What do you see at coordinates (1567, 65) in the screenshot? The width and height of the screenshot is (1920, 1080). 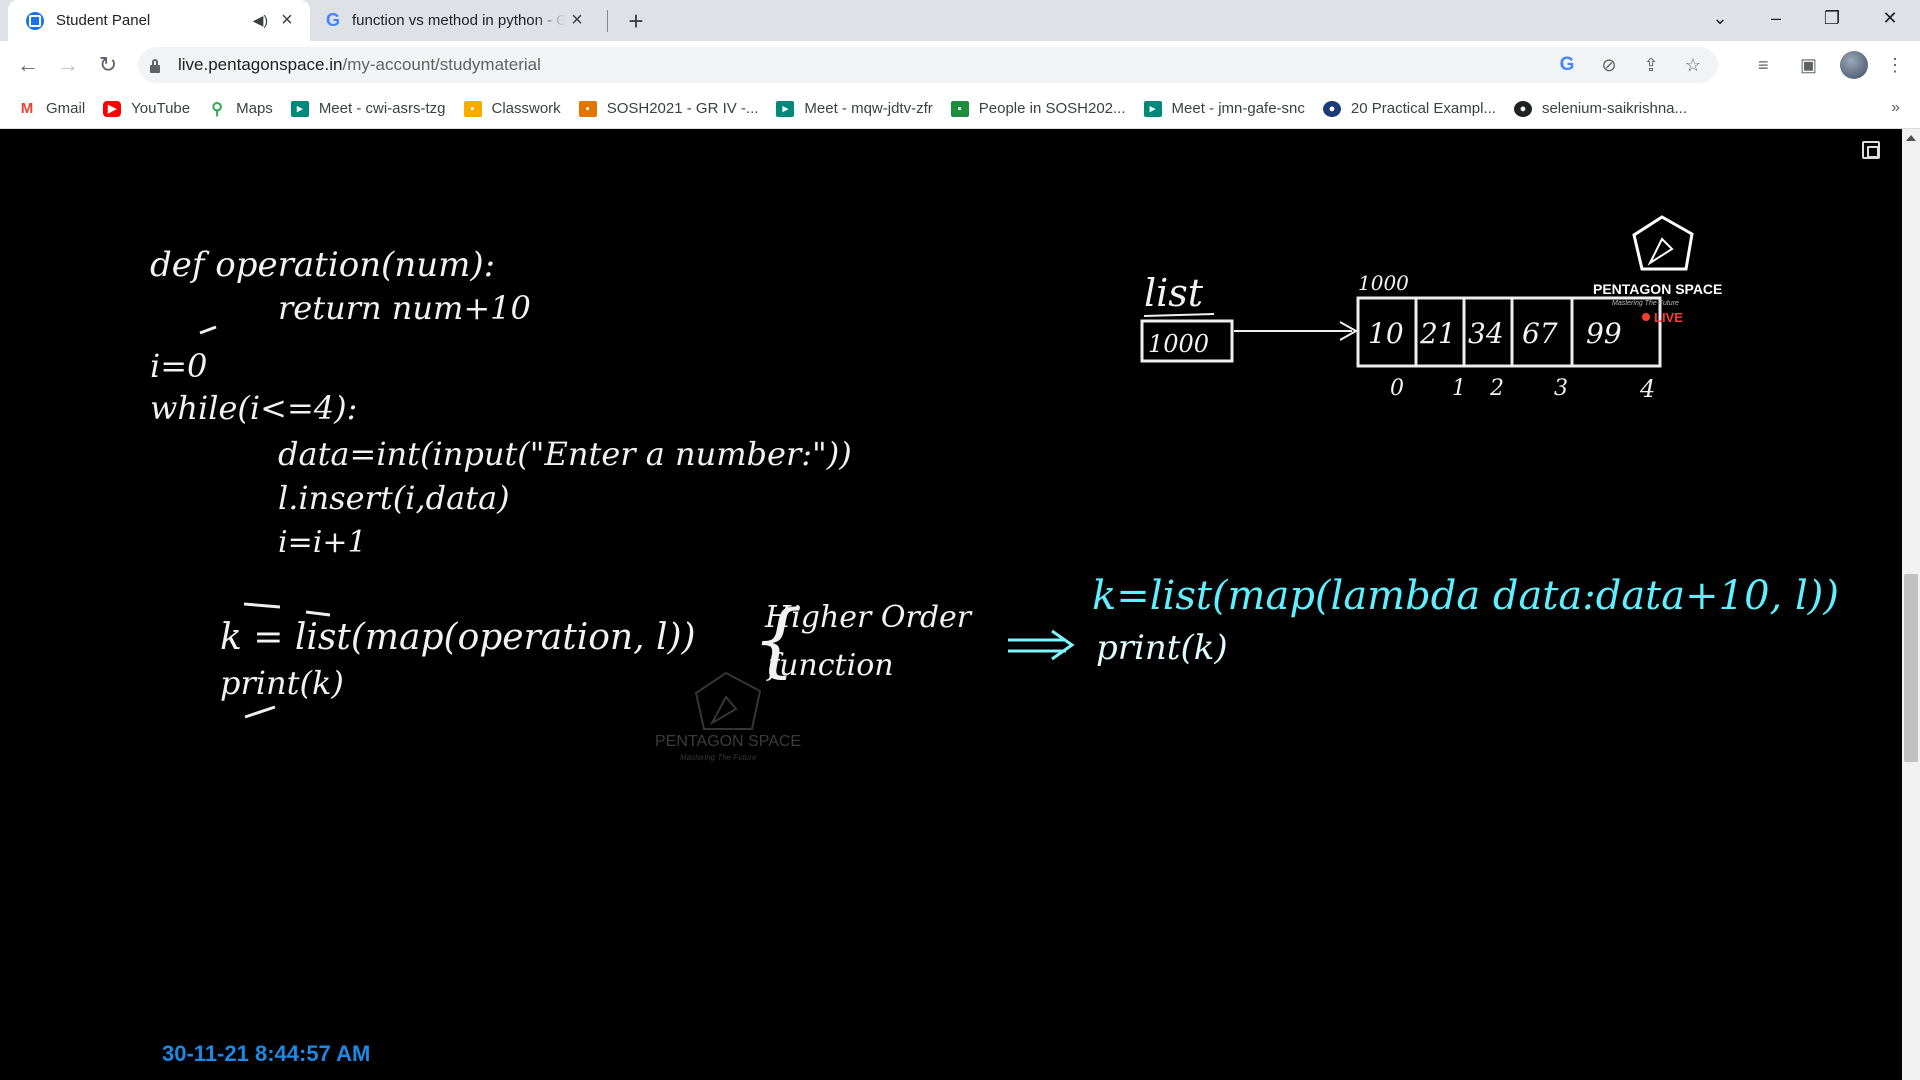 I see `google-lens-icon: G` at bounding box center [1567, 65].